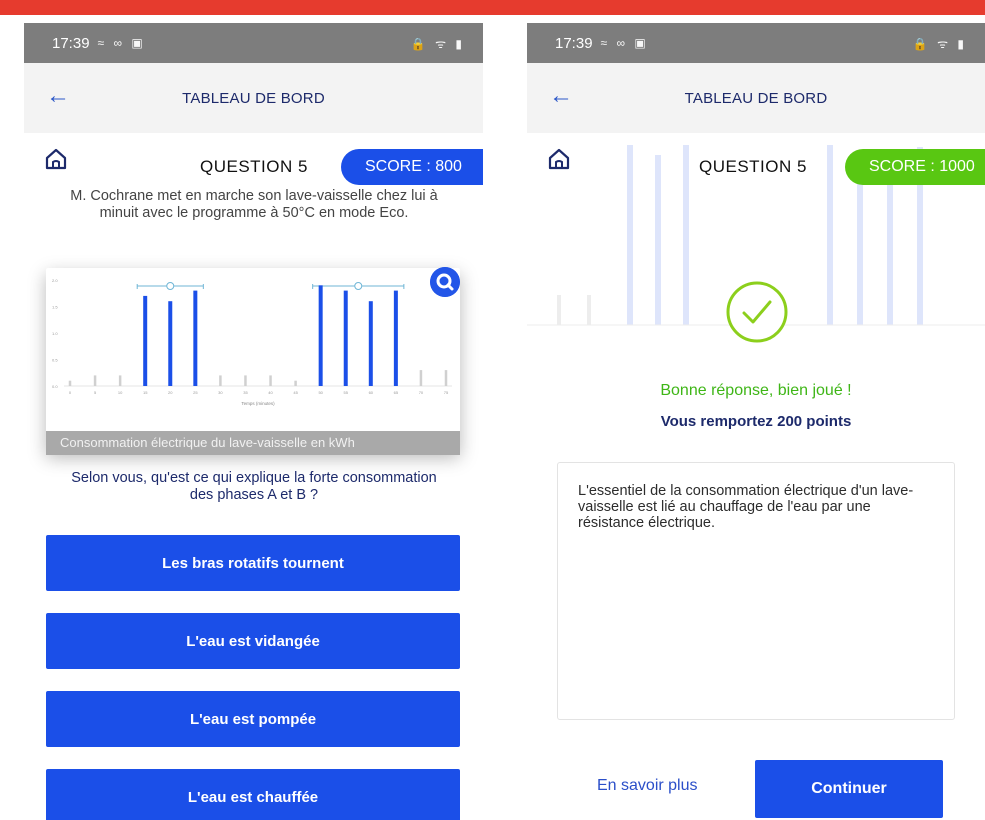 This screenshot has width=985, height=820. Describe the element at coordinates (55, 280) in the screenshot. I see `y-tick-label: 2.0` at that location.